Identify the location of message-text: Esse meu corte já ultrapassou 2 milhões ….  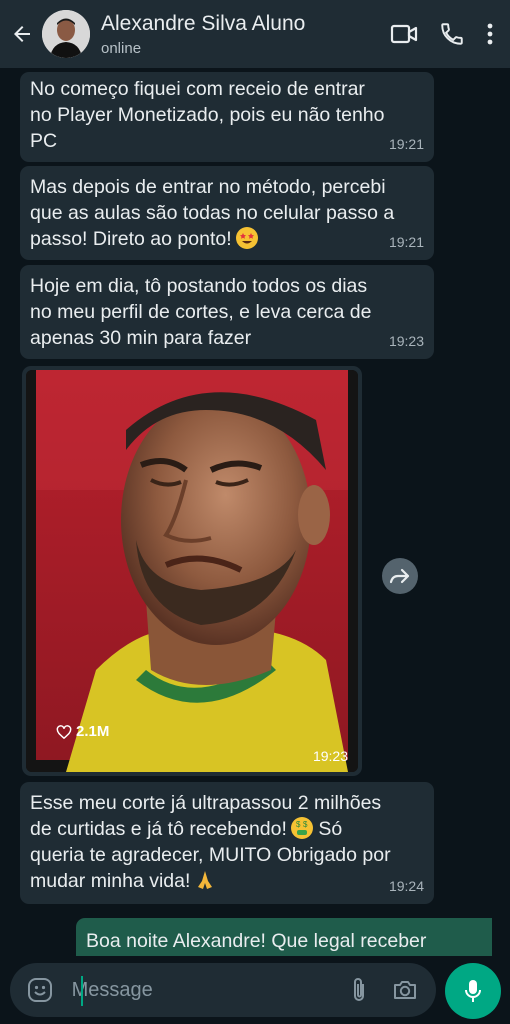
(210, 842).